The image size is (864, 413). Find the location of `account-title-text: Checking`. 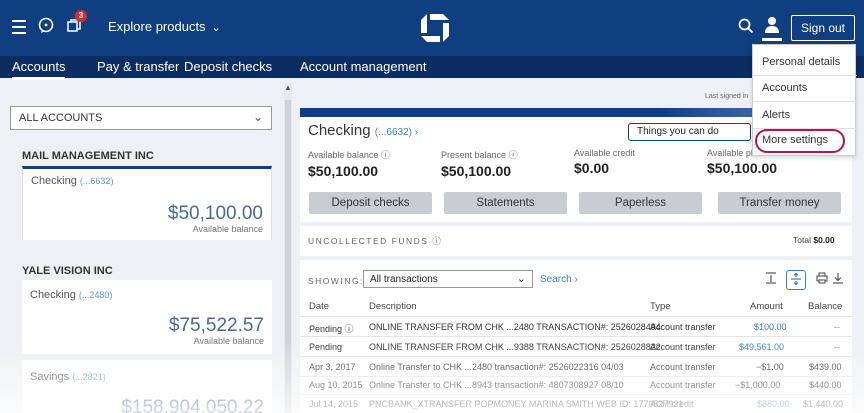

account-title-text: Checking is located at coordinates (339, 130).